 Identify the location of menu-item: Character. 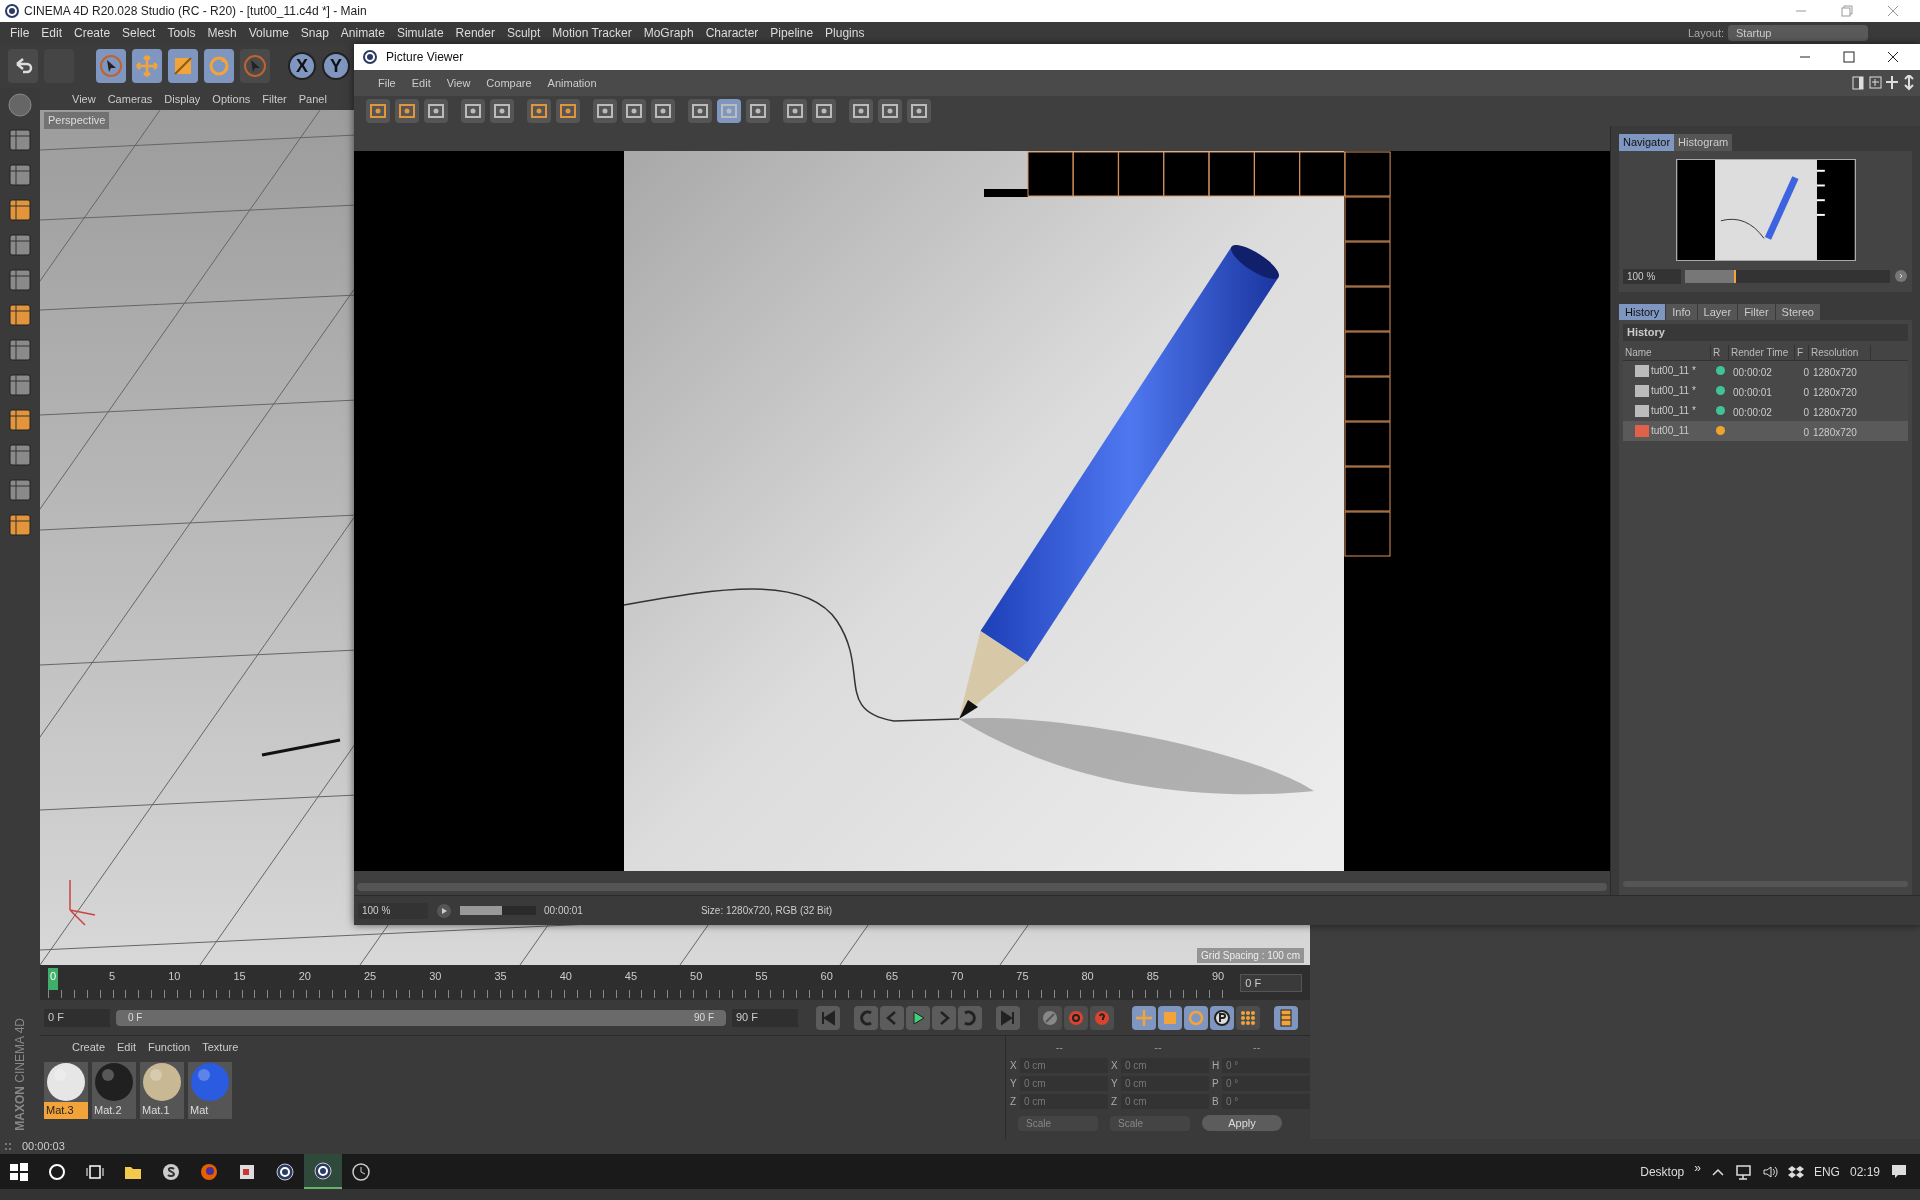
(732, 33).